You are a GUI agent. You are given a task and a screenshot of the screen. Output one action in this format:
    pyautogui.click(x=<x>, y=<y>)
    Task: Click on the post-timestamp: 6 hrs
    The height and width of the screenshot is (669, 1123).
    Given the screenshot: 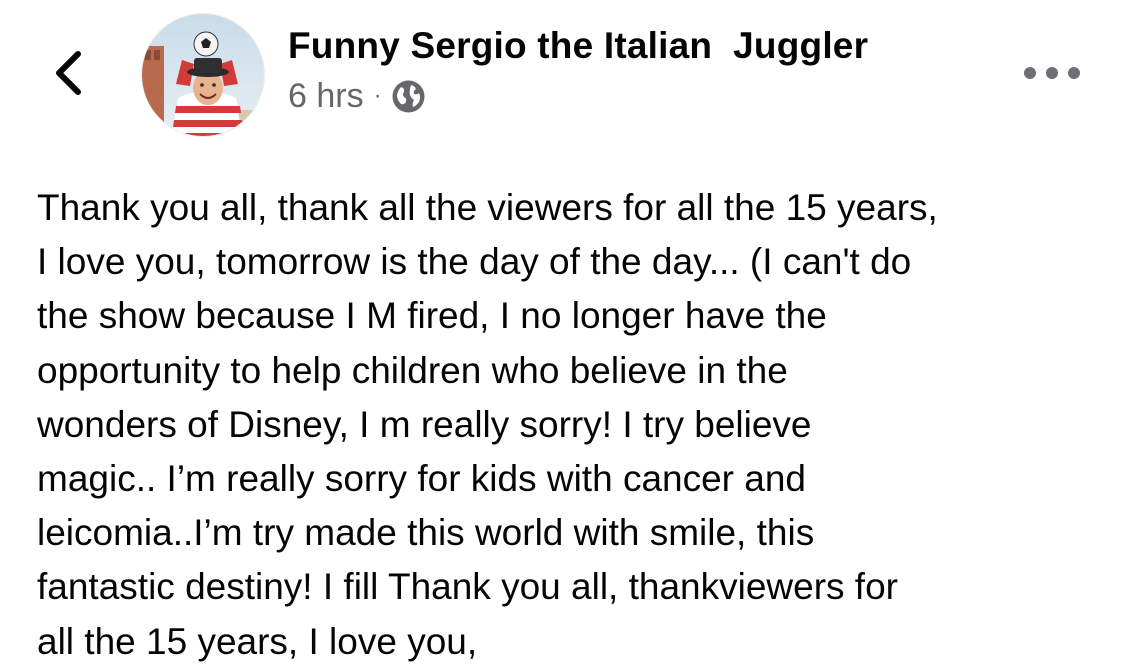 What is the action you would take?
    pyautogui.click(x=326, y=96)
    